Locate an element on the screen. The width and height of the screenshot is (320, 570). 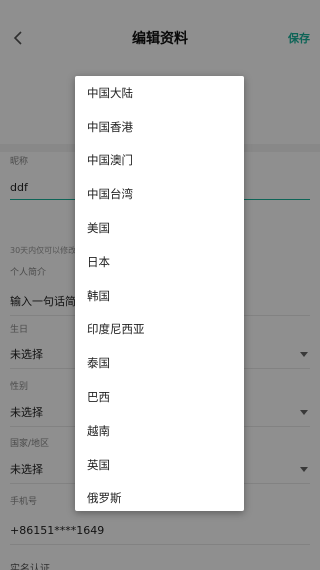
region-option: 韩国 is located at coordinates (159, 296).